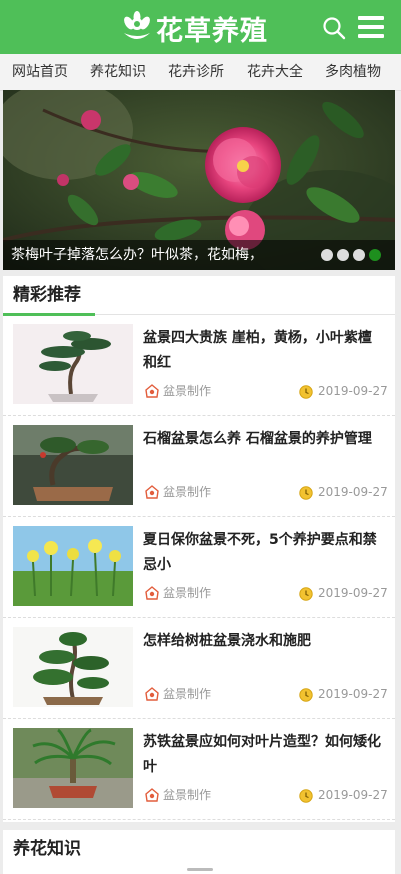 This screenshot has height=874, width=401. I want to click on menu-icon, so click(371, 27).